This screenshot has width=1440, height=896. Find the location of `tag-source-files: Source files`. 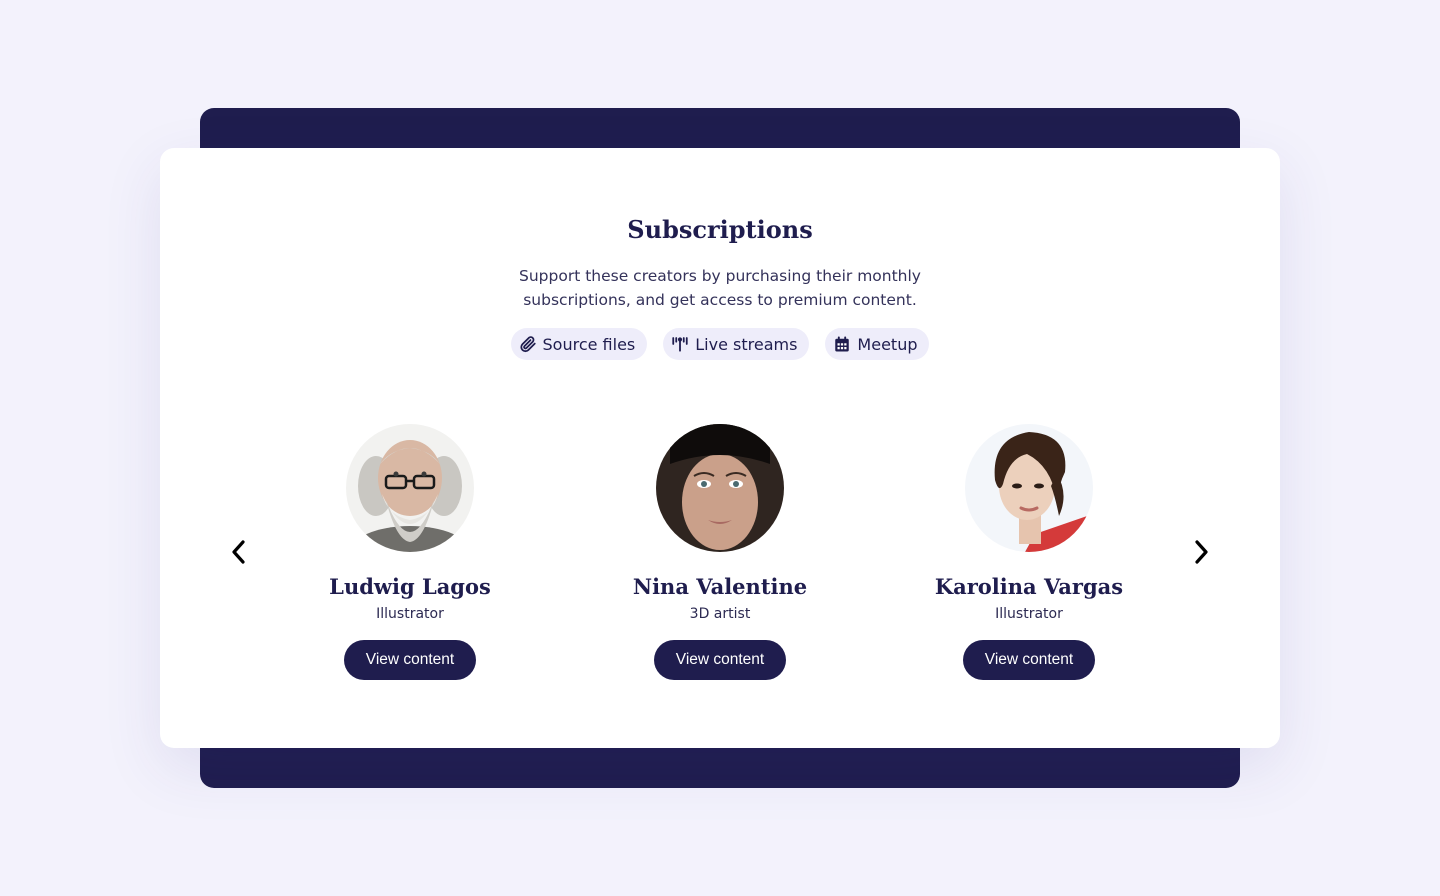

tag-source-files: Source files is located at coordinates (579, 344).